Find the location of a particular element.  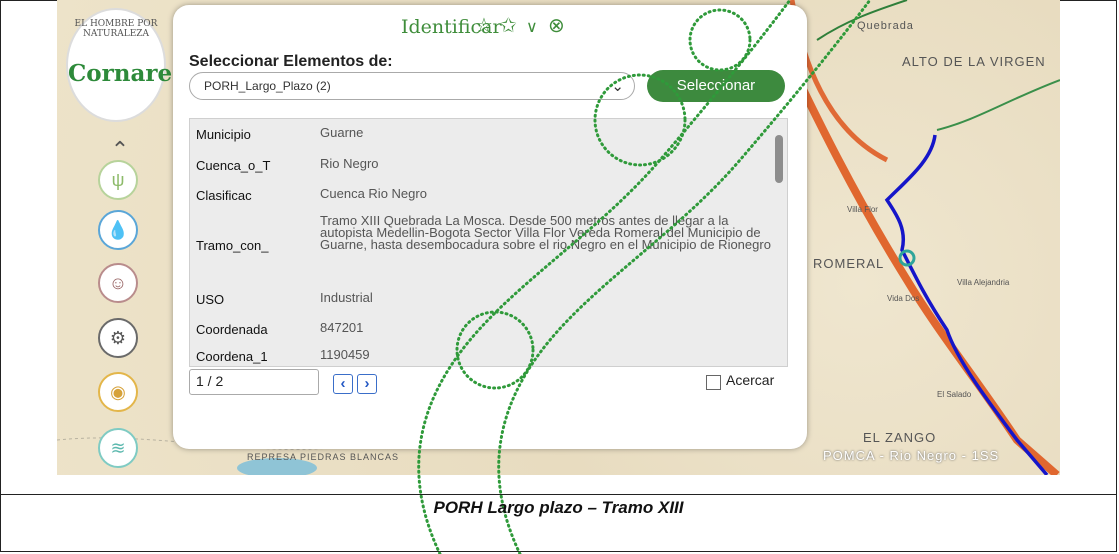

attr-value: Guarne is located at coordinates (342, 132).